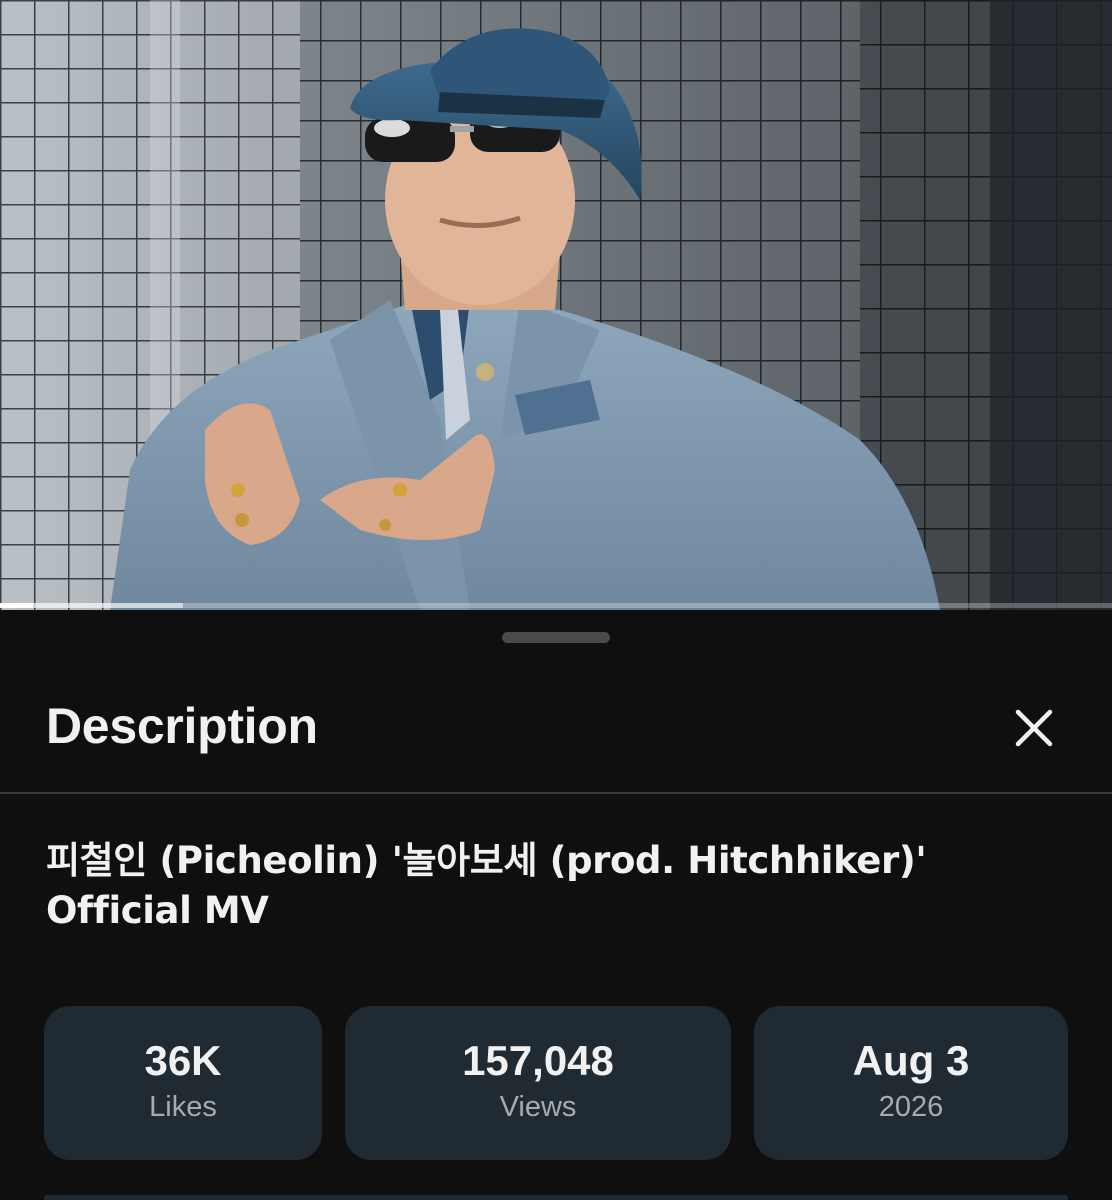  Describe the element at coordinates (182, 726) in the screenshot. I see `sheet-title: Description` at that location.